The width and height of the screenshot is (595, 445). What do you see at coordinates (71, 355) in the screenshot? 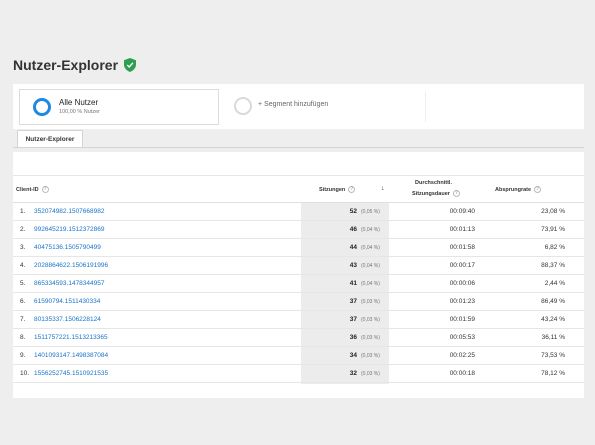
I see `client-id-link: 1401093147.1498387084` at bounding box center [71, 355].